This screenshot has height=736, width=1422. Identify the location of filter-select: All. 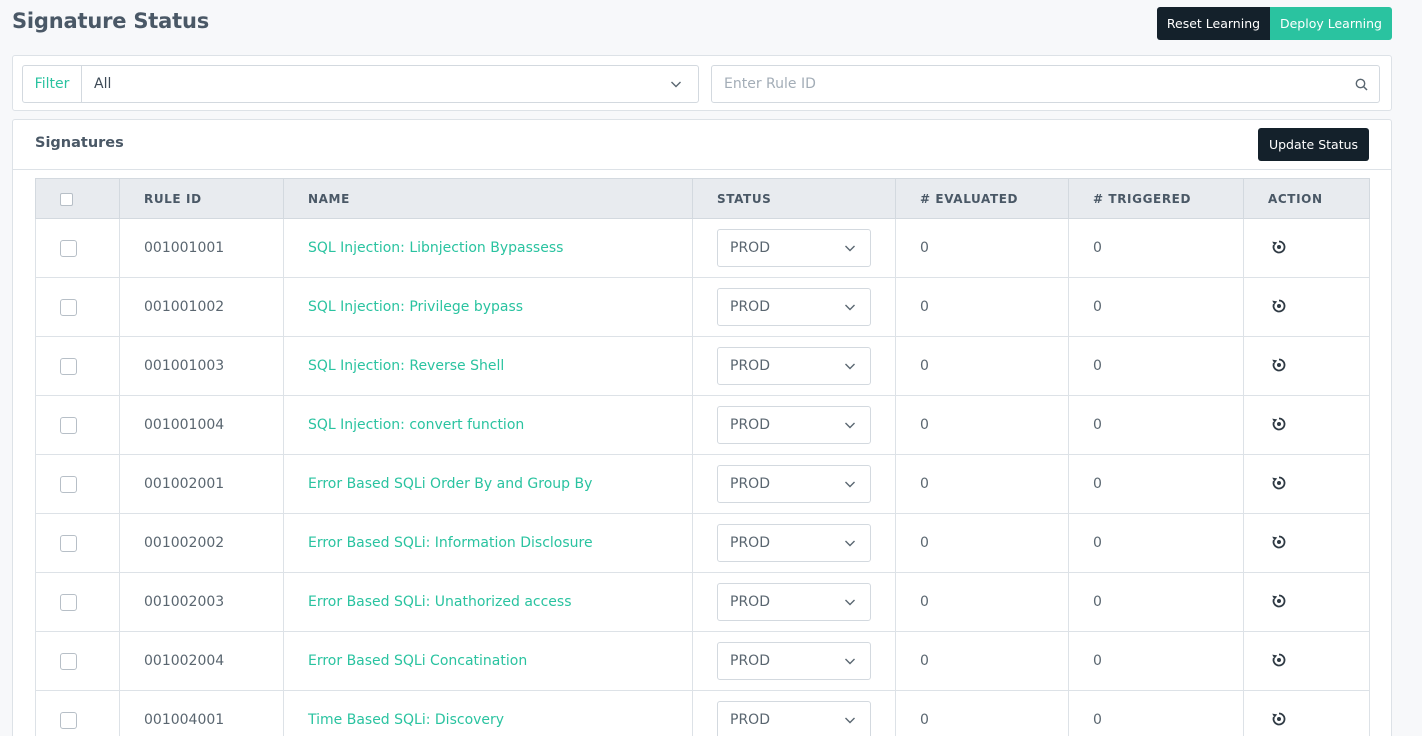
(390, 84).